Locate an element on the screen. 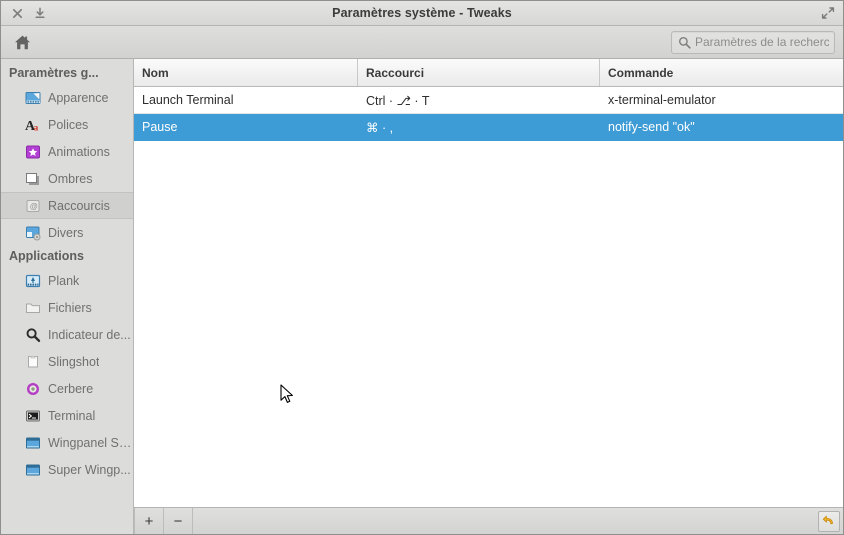  cerbere-icon is located at coordinates (33, 389).